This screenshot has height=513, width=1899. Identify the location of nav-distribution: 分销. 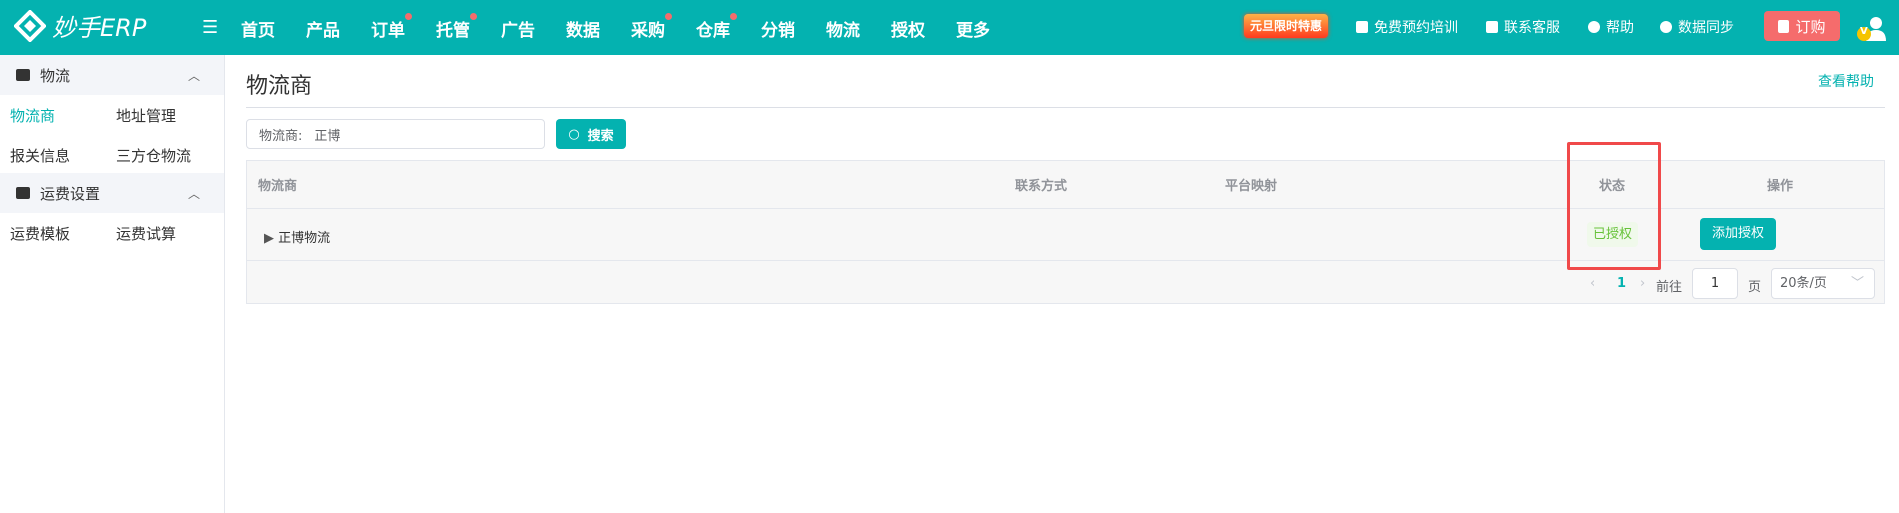
(778, 28).